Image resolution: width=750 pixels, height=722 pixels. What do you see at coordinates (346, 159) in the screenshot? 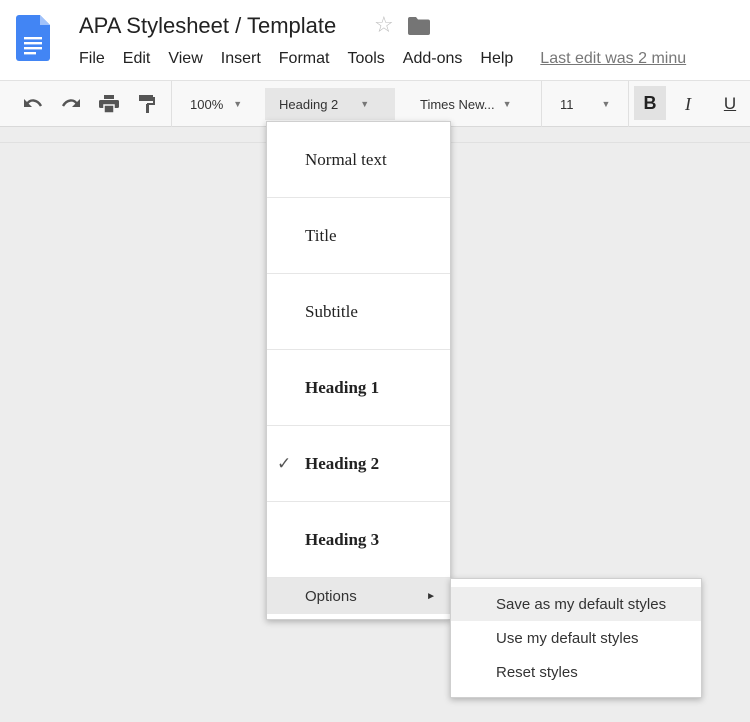
I see `style-option-label: Normal text` at bounding box center [346, 159].